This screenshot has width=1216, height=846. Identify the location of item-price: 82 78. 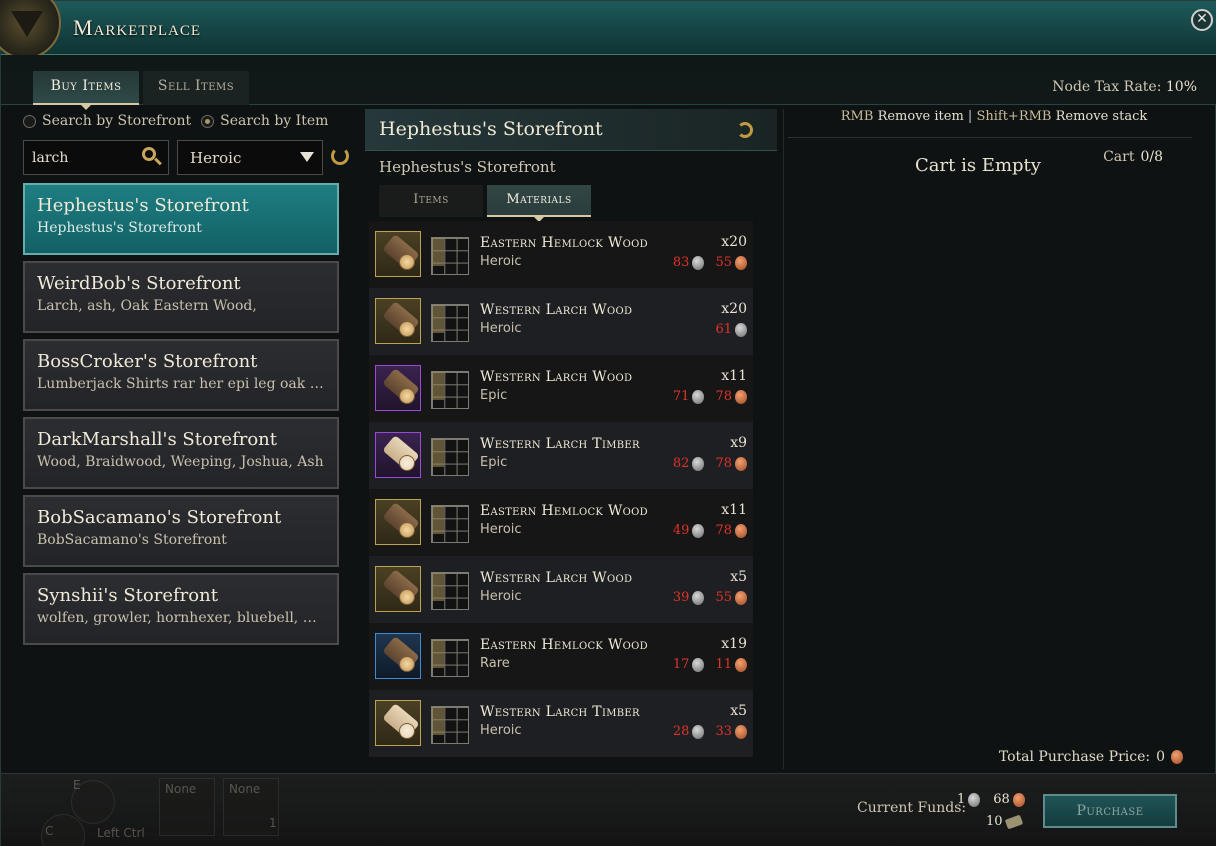
(710, 463).